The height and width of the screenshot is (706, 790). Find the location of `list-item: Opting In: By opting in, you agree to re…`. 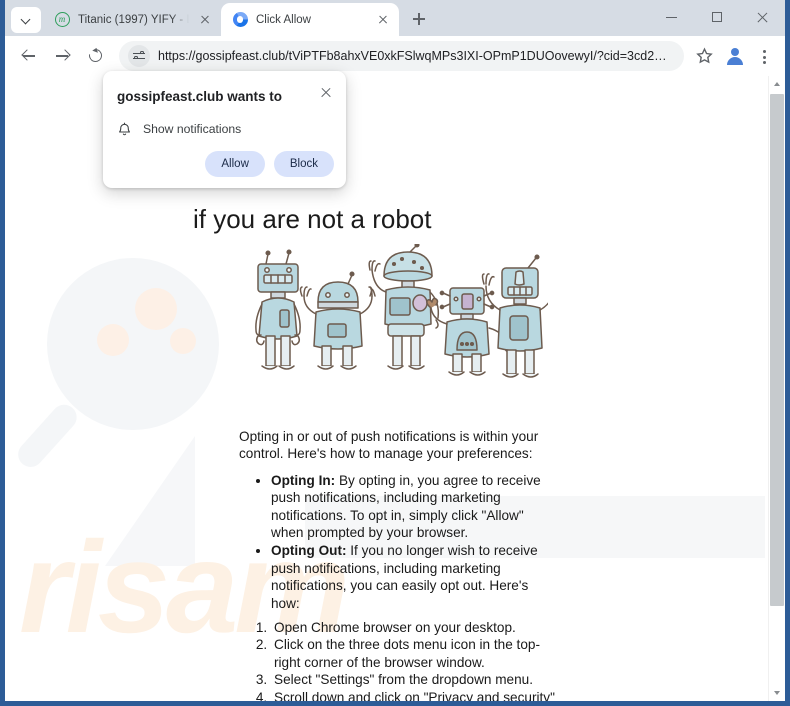

list-item: Opting In: By opting in, you agree to re… is located at coordinates (415, 507).